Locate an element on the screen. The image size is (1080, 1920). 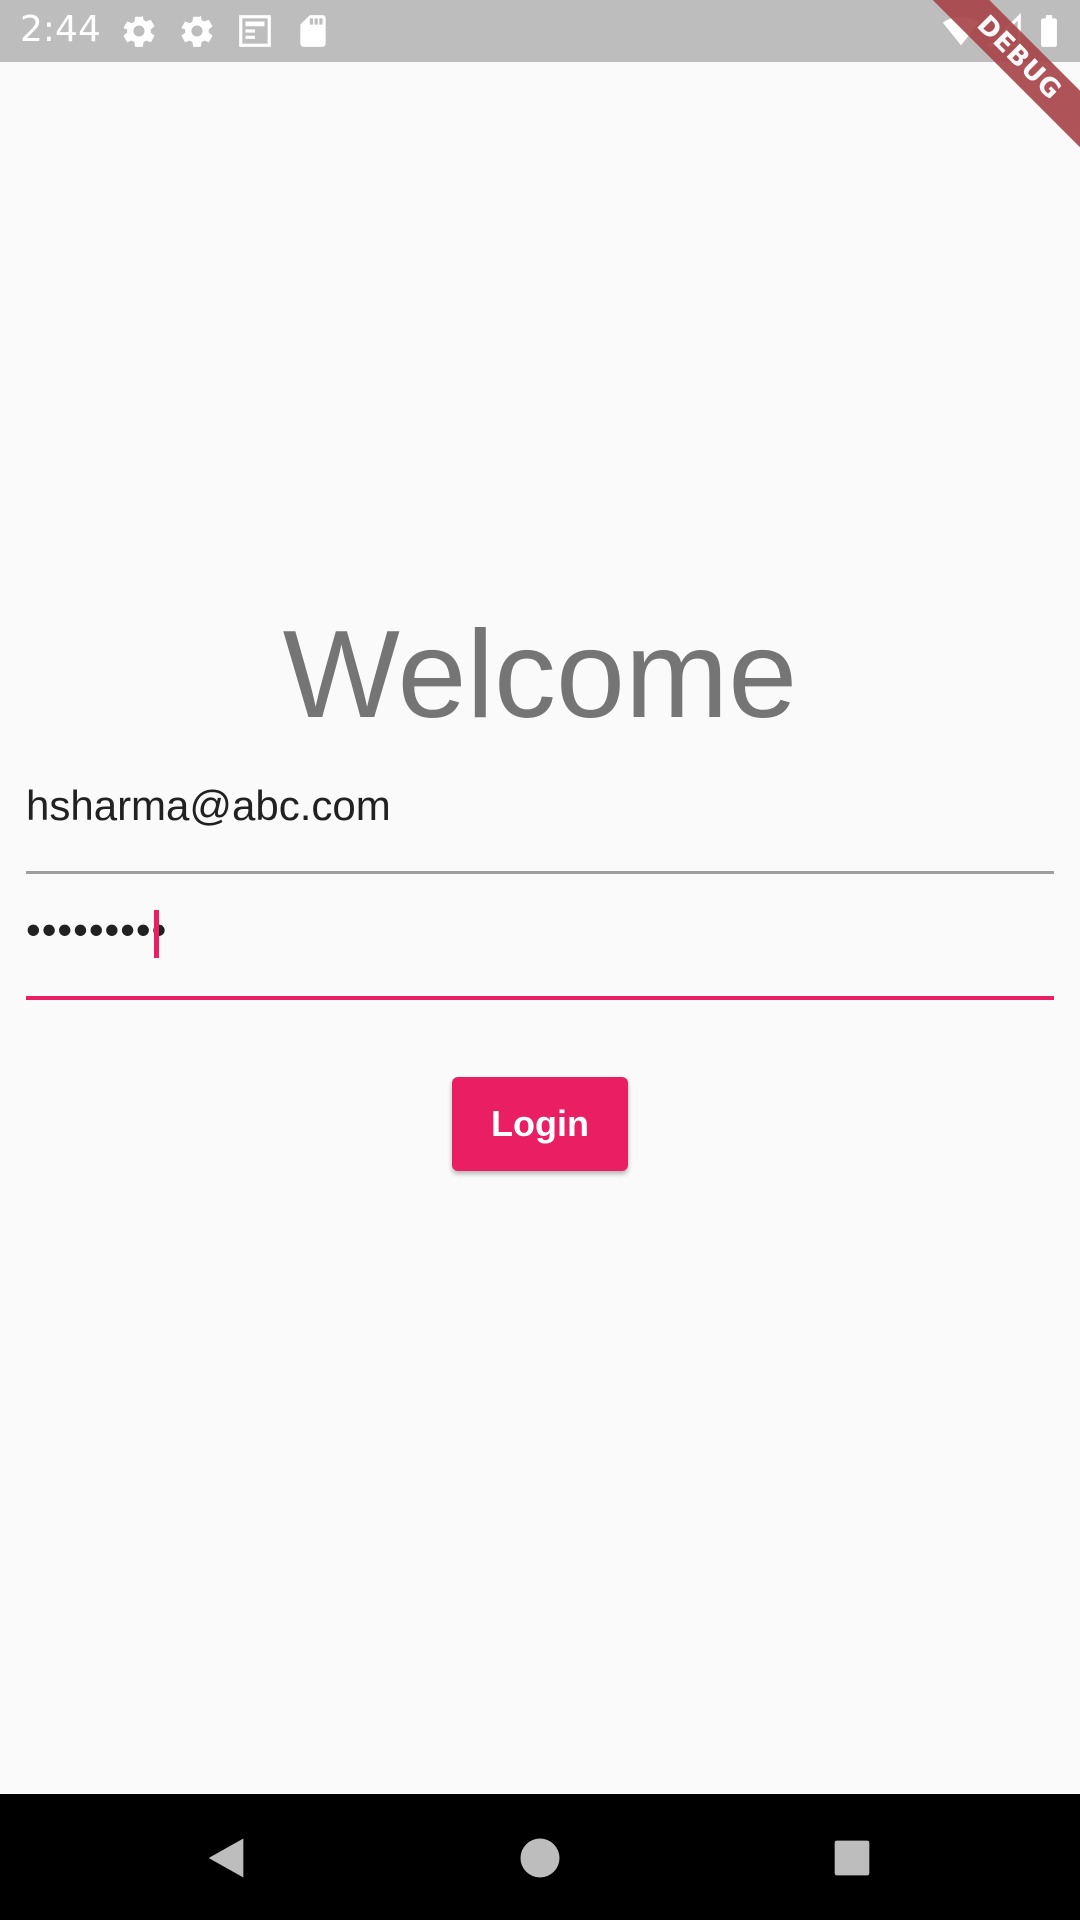
back-icon is located at coordinates (226, 1858).